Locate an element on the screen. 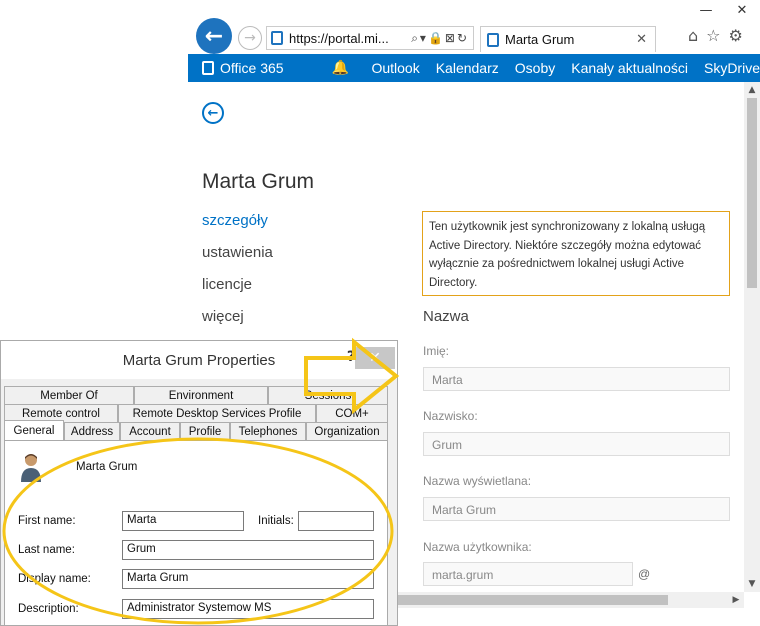  window-controls: — ✕ is located at coordinates (724, 10).